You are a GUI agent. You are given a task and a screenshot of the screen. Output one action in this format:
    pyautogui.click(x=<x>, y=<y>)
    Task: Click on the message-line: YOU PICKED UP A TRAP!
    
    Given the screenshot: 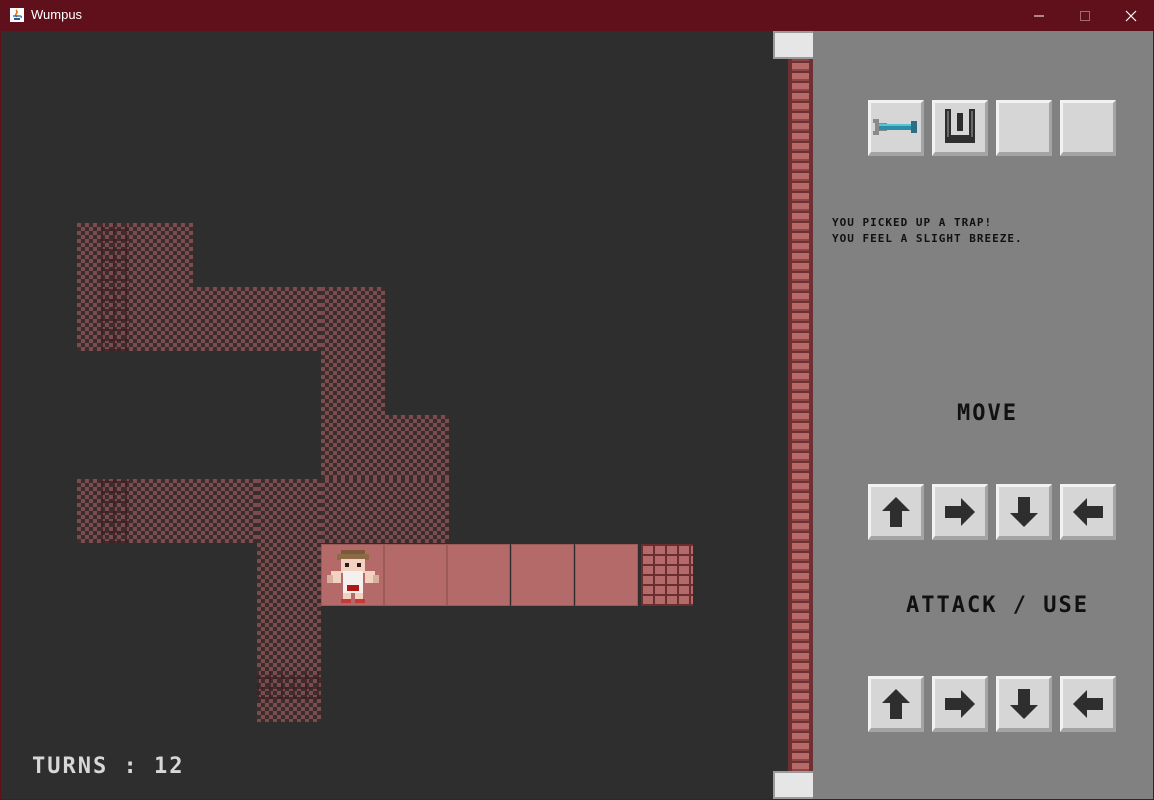 What is the action you would take?
    pyautogui.click(x=912, y=222)
    